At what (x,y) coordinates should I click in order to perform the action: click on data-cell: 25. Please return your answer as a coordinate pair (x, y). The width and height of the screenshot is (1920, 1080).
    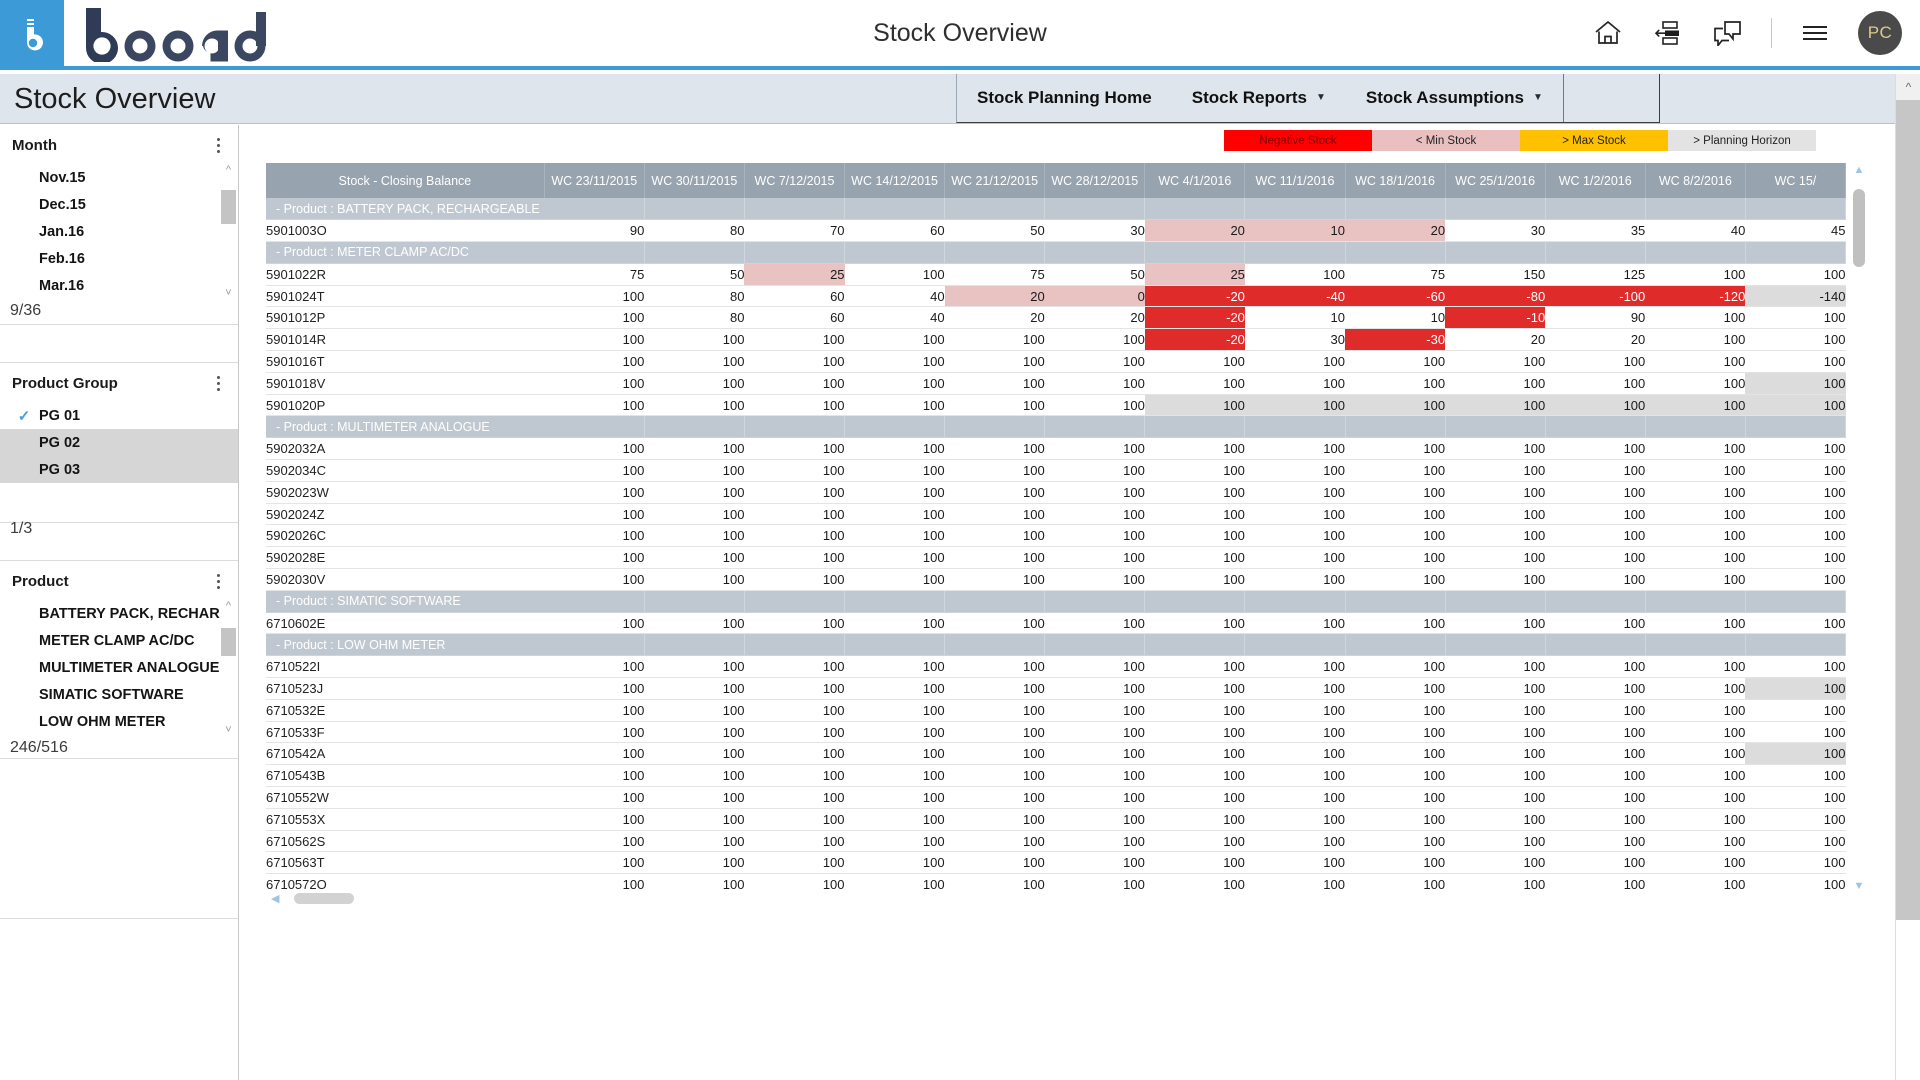
    Looking at the image, I should click on (1194, 274).